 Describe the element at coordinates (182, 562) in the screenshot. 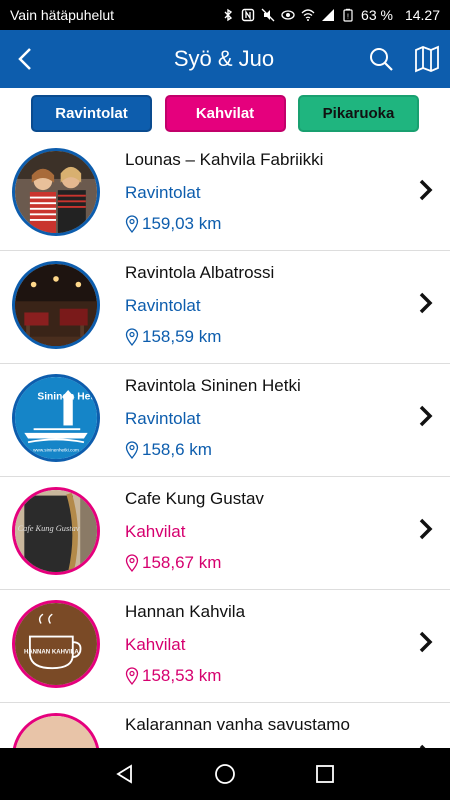

I see `place-distance: 158,67 km` at that location.